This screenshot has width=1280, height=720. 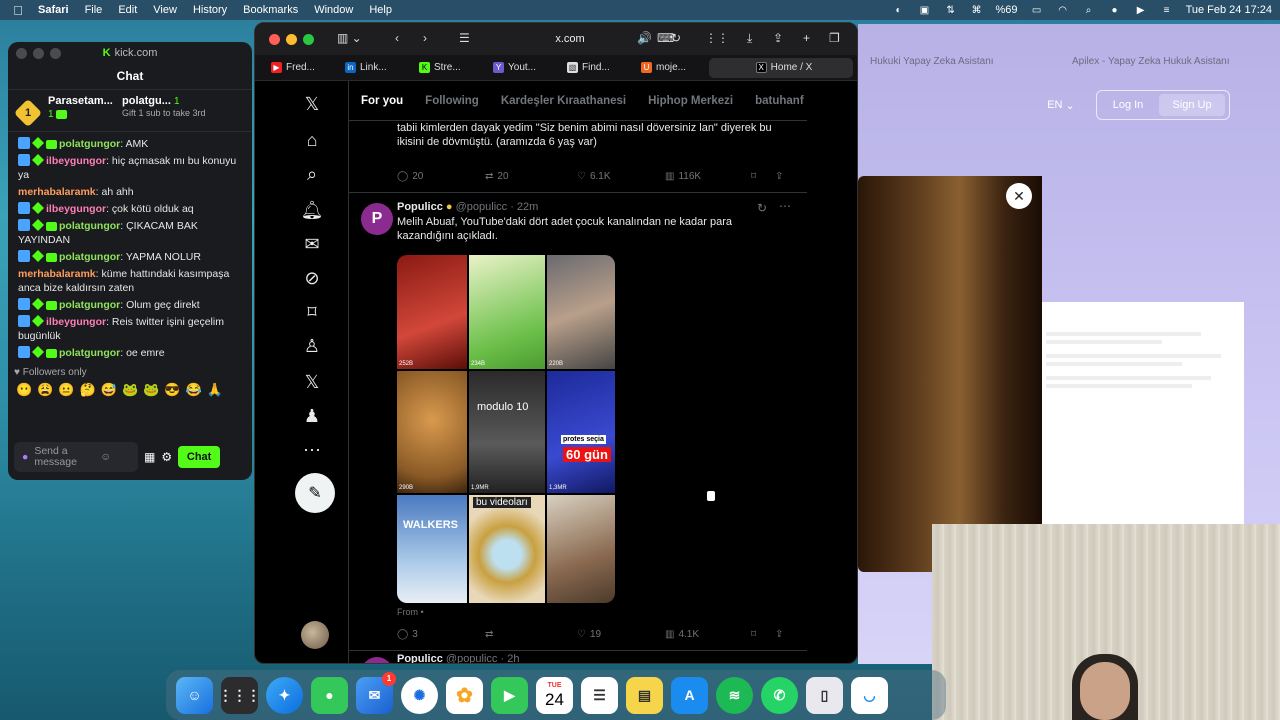 I want to click on messages-icon: ✉, so click(x=312, y=244).